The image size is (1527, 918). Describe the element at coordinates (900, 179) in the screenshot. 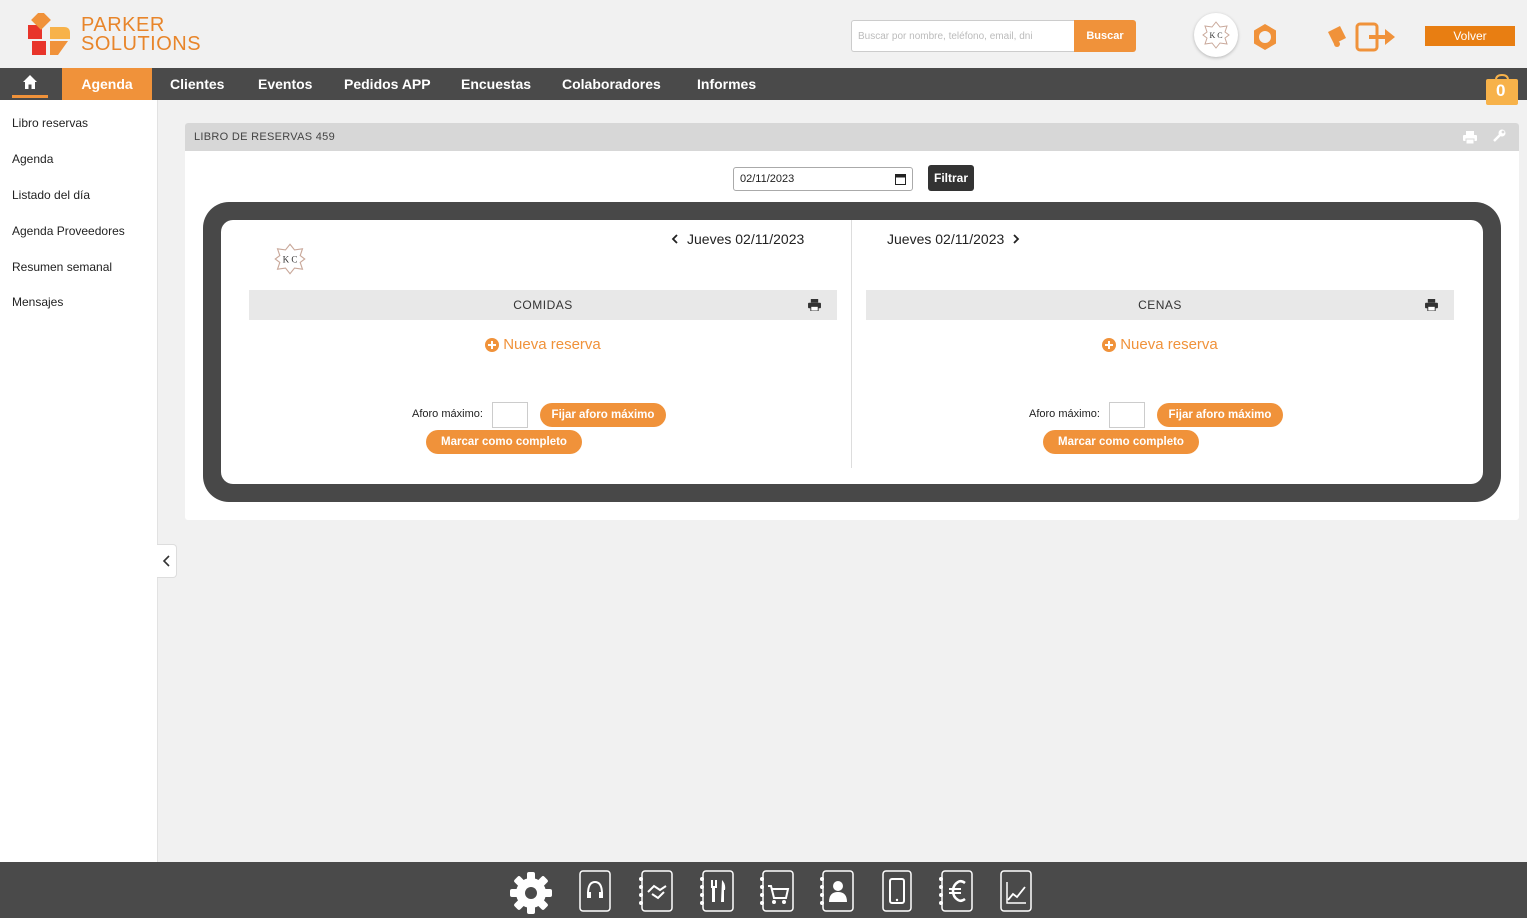

I see `calendar-icon` at that location.